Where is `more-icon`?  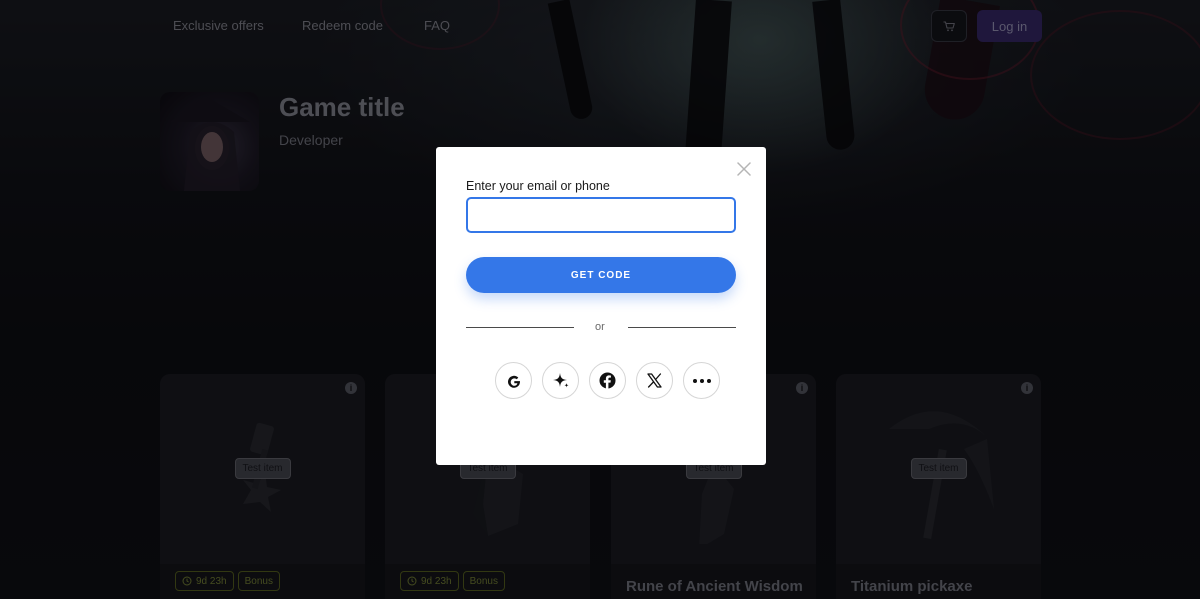 more-icon is located at coordinates (701, 380).